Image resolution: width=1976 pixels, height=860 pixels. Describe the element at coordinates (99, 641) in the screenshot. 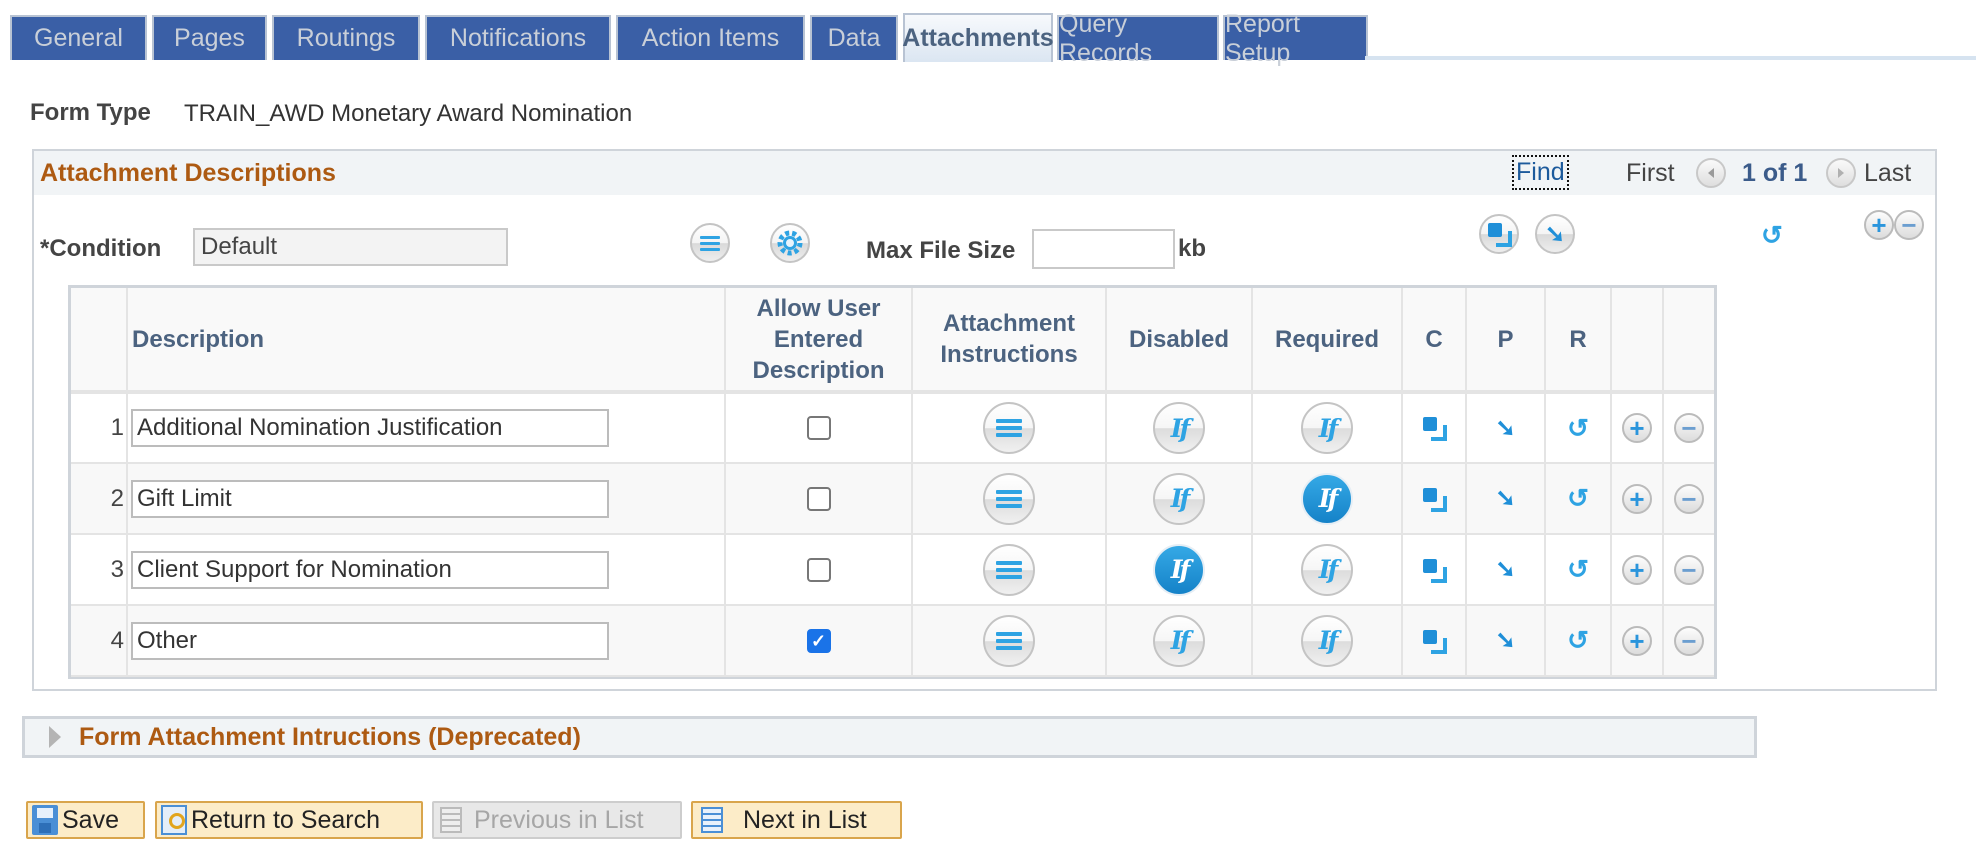

I see `row-number: 4` at that location.